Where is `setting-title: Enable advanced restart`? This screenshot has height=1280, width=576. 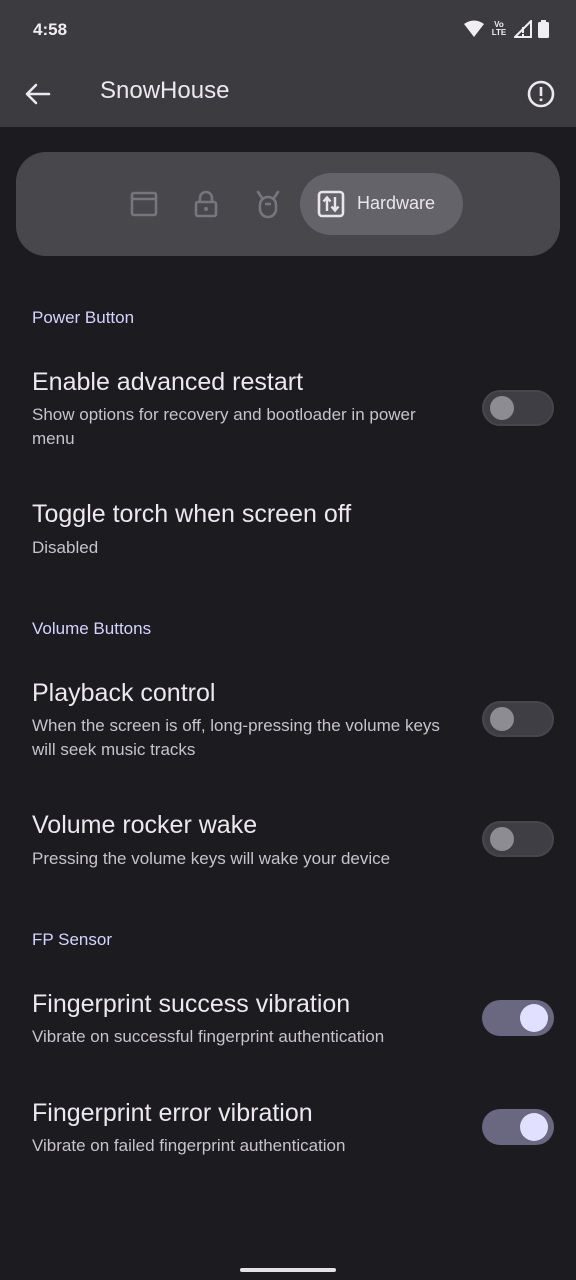
setting-title: Enable advanced restart is located at coordinates (168, 382).